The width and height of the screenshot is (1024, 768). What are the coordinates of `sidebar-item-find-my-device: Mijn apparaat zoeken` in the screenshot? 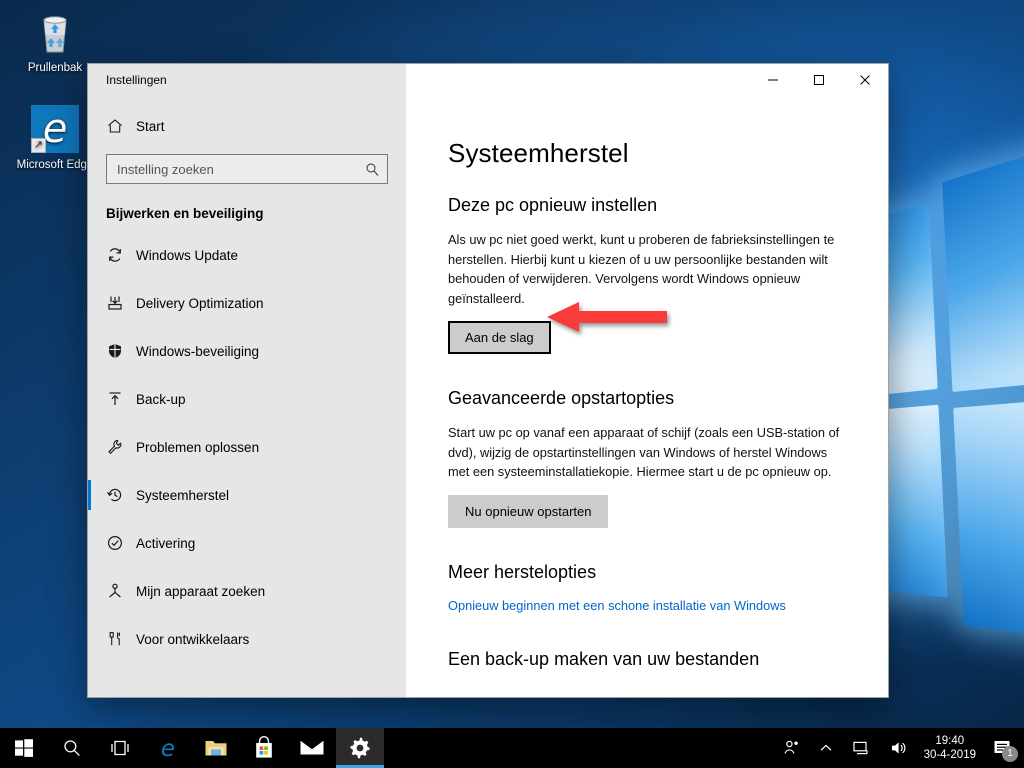 It's located at (247, 591).